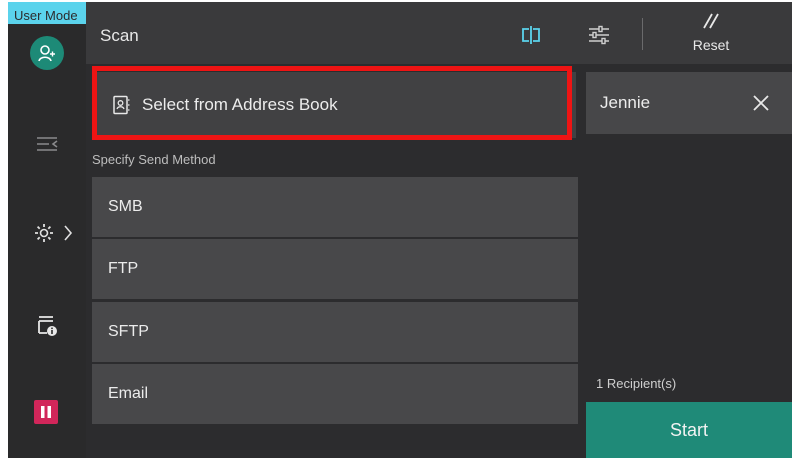 Image resolution: width=792 pixels, height=458 pixels. I want to click on method-smb: SMB, so click(335, 207).